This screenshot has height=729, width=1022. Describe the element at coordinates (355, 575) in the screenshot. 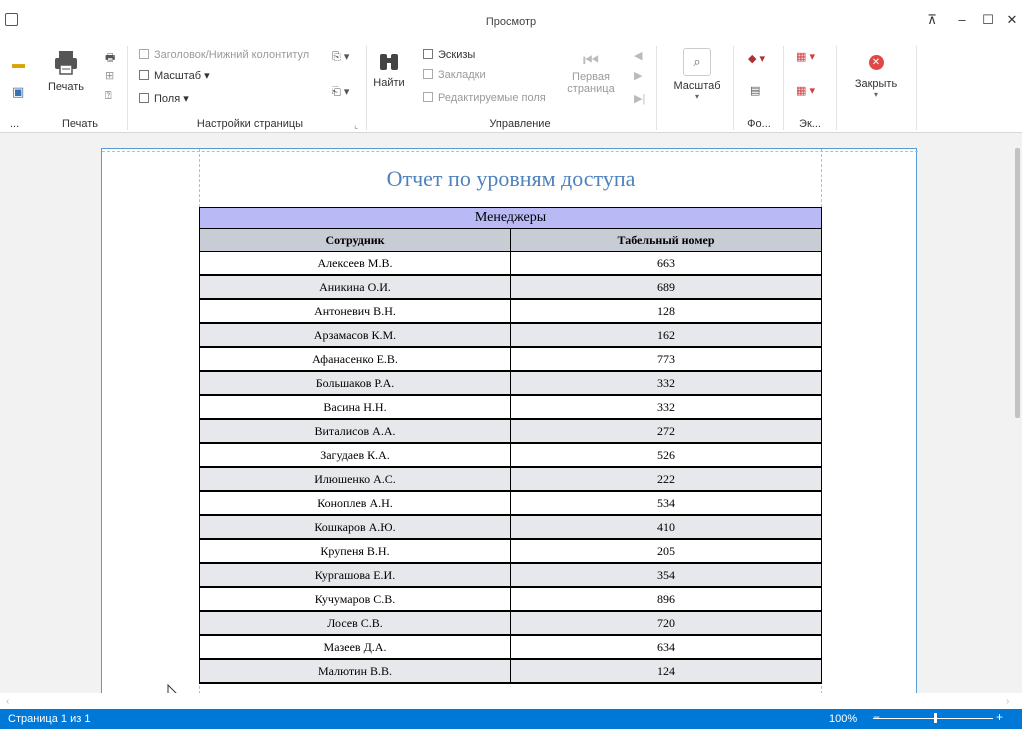

I see `employee-cell: Кургашова Е.И.` at that location.